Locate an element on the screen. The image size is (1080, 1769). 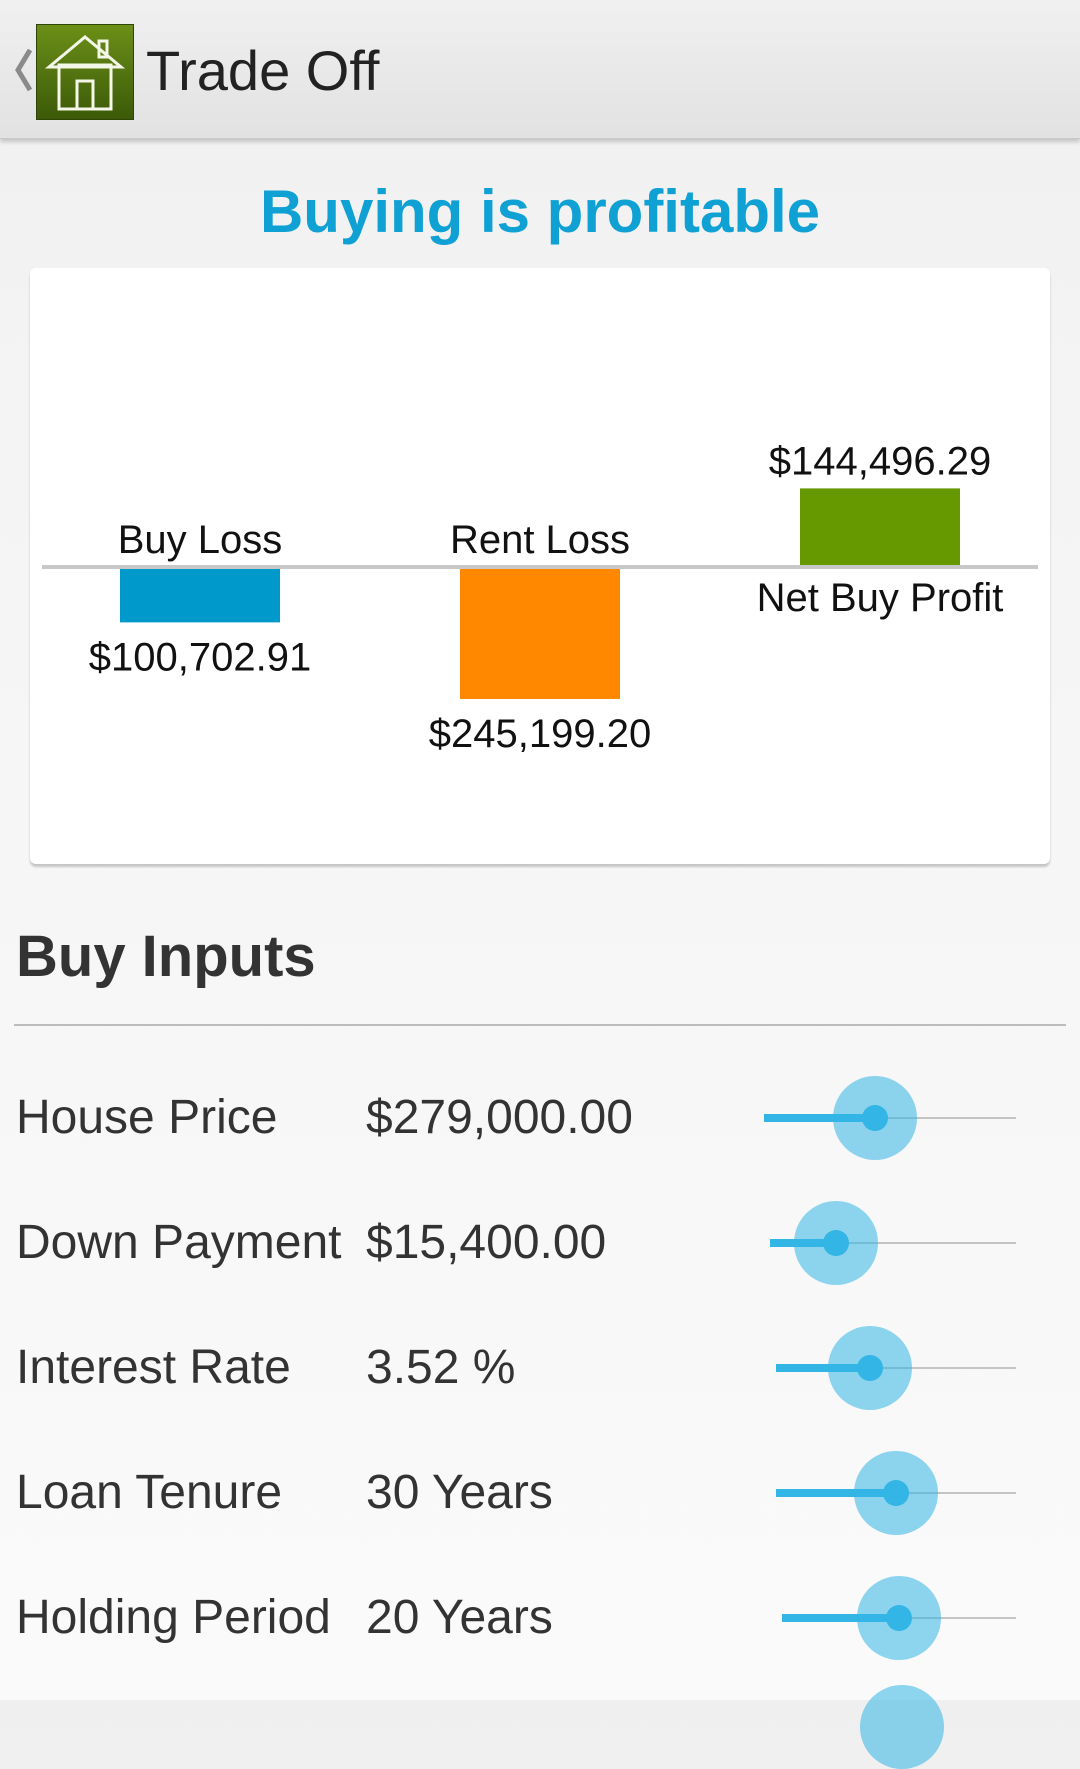
holding-period-slider is located at coordinates (899, 1618).